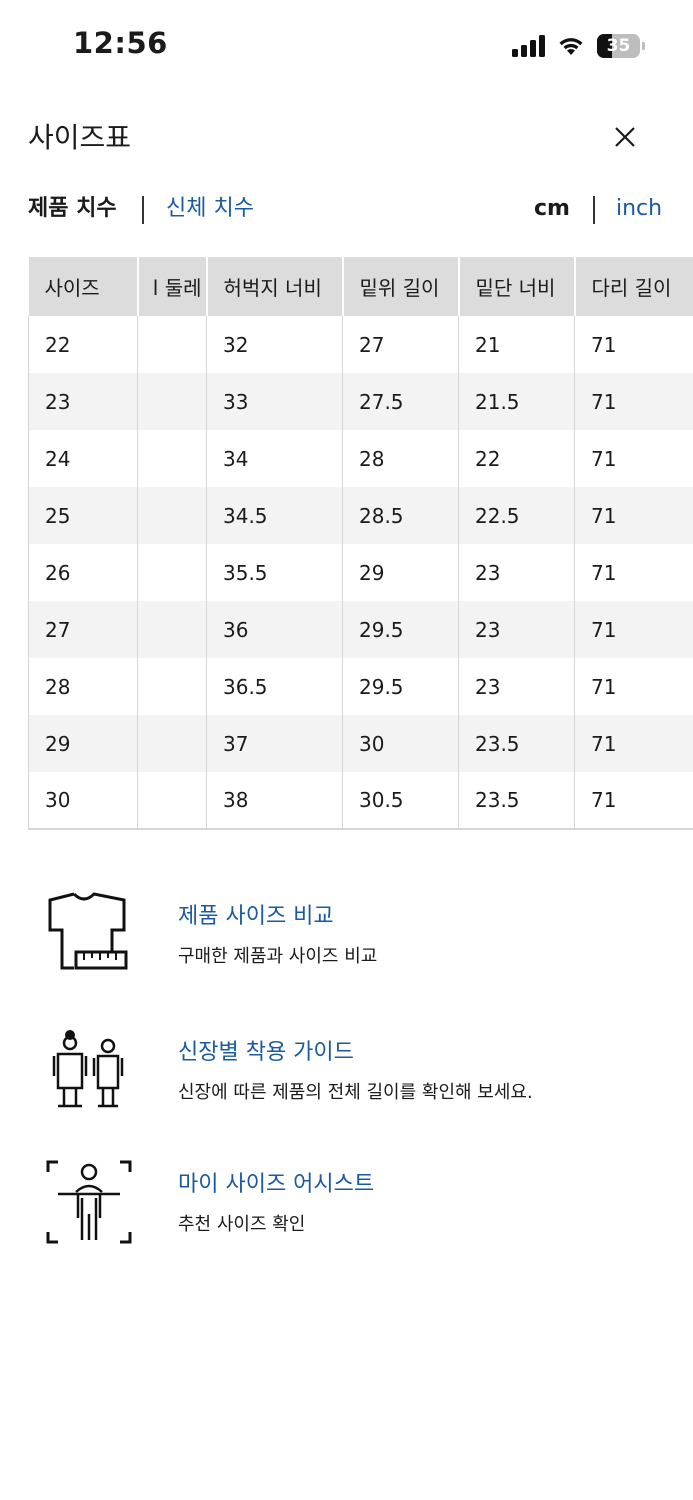 The image size is (693, 1500). I want to click on height-guide-item: 신장별 착용 가이드 신장에 따른 제품의 전체 길이를 확인해 보세요., so click(346, 1081).